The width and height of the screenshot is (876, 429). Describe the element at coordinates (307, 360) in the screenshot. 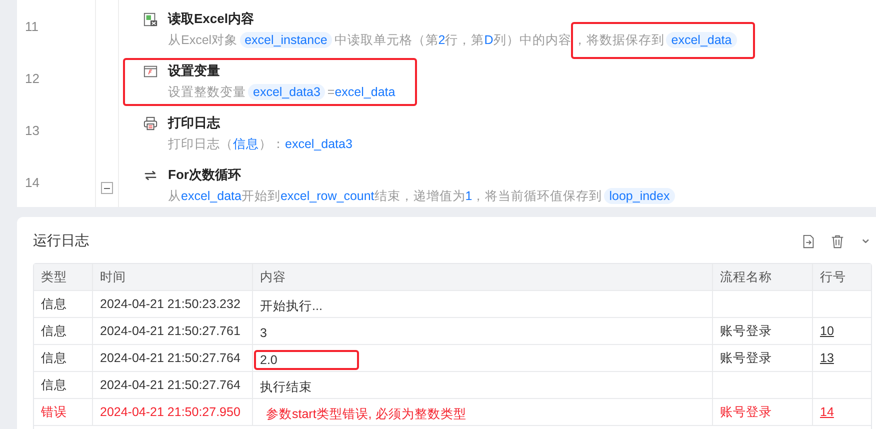

I see `highlight-frame: 2.0` at that location.